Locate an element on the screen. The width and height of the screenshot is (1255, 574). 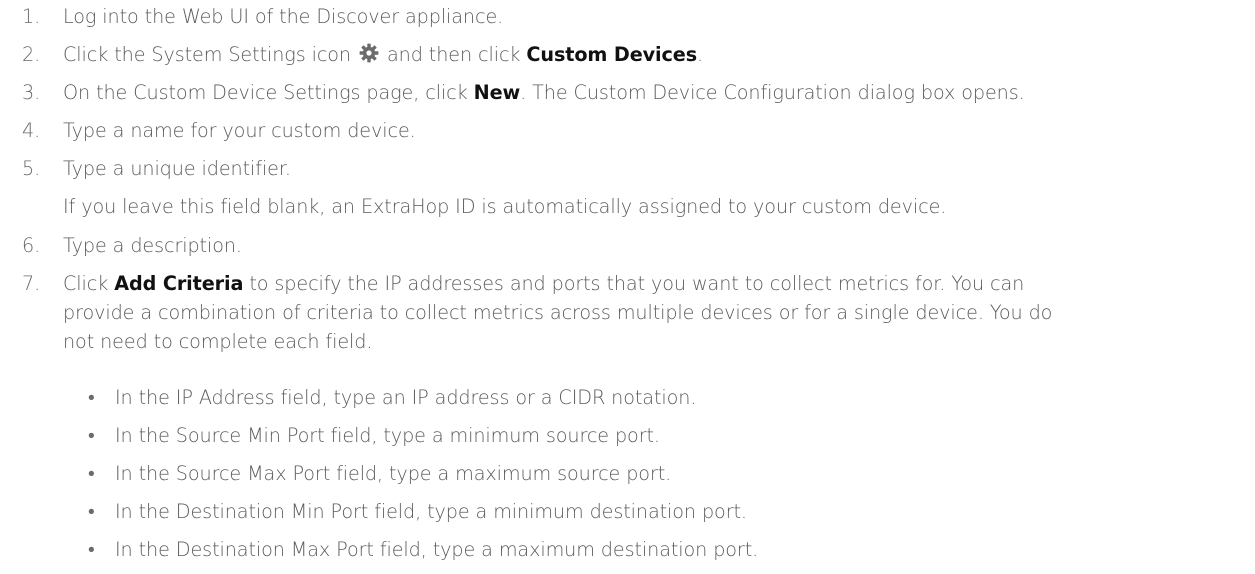
custom-devices-label: Custom Devices is located at coordinates (612, 54).